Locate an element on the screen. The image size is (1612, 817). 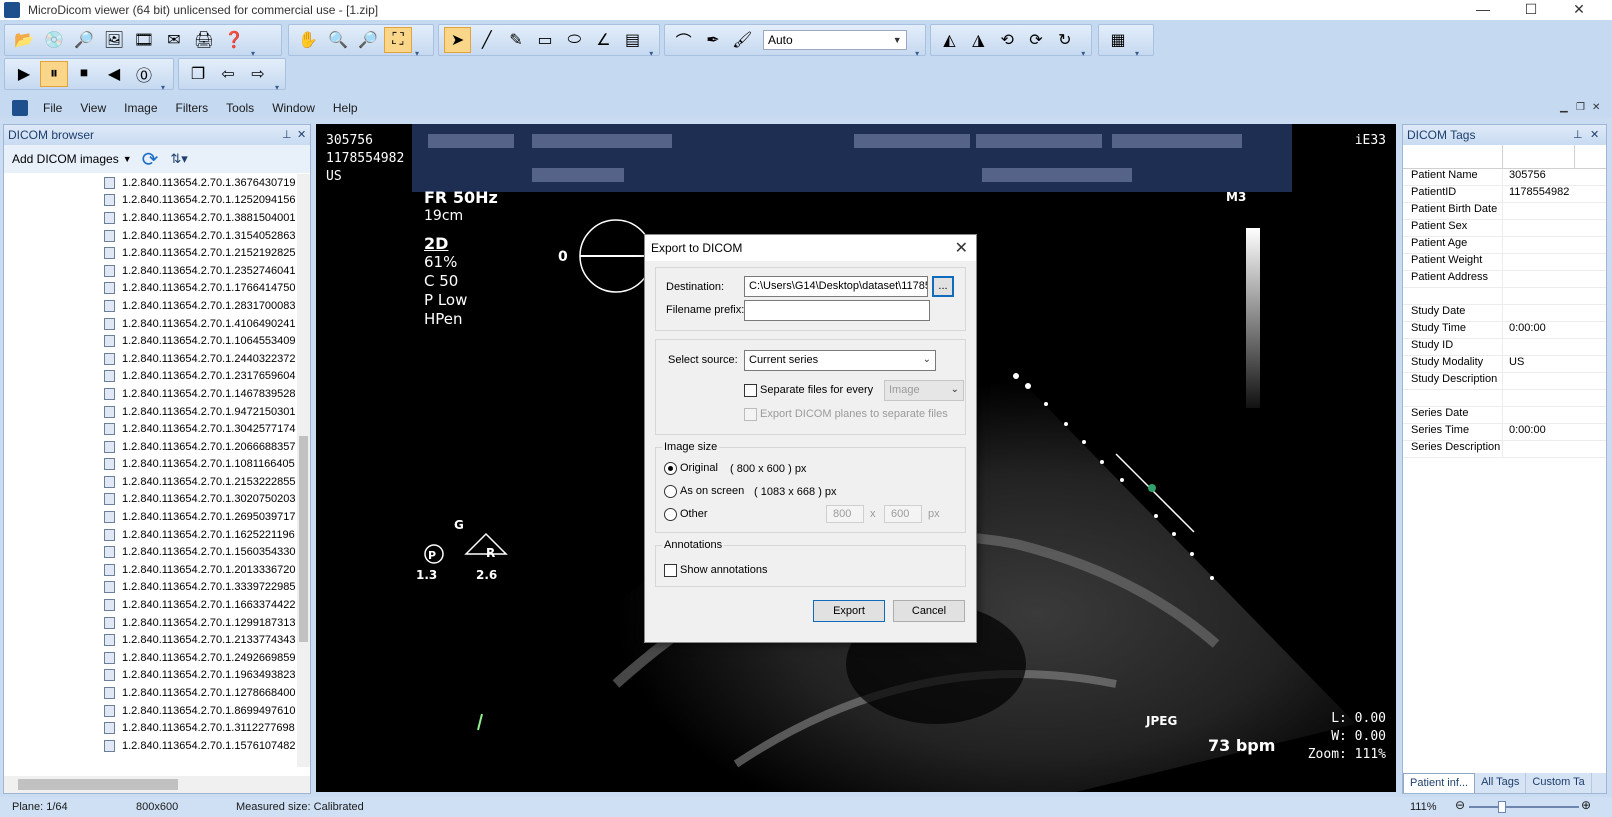
tree-item: 1.2.840.113654.2.70.1.2492669859 is located at coordinates (151, 658).